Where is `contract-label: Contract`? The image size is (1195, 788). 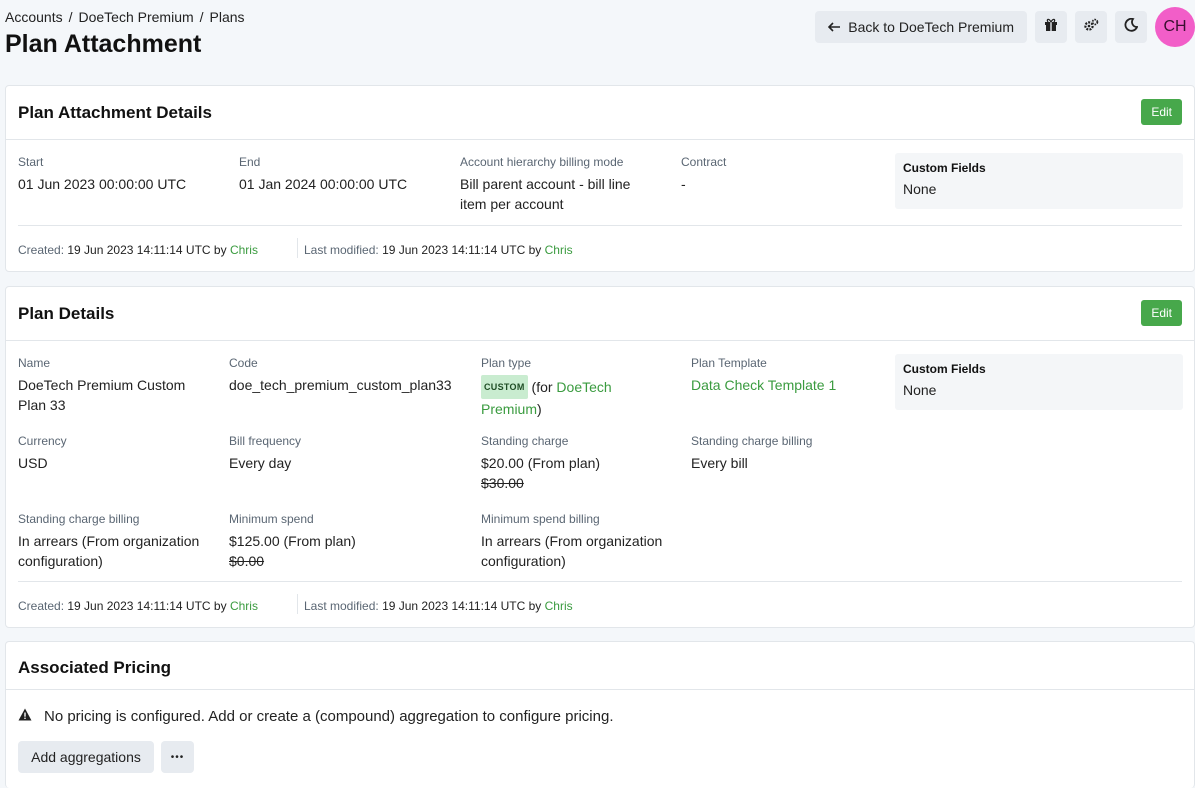 contract-label: Contract is located at coordinates (704, 162).